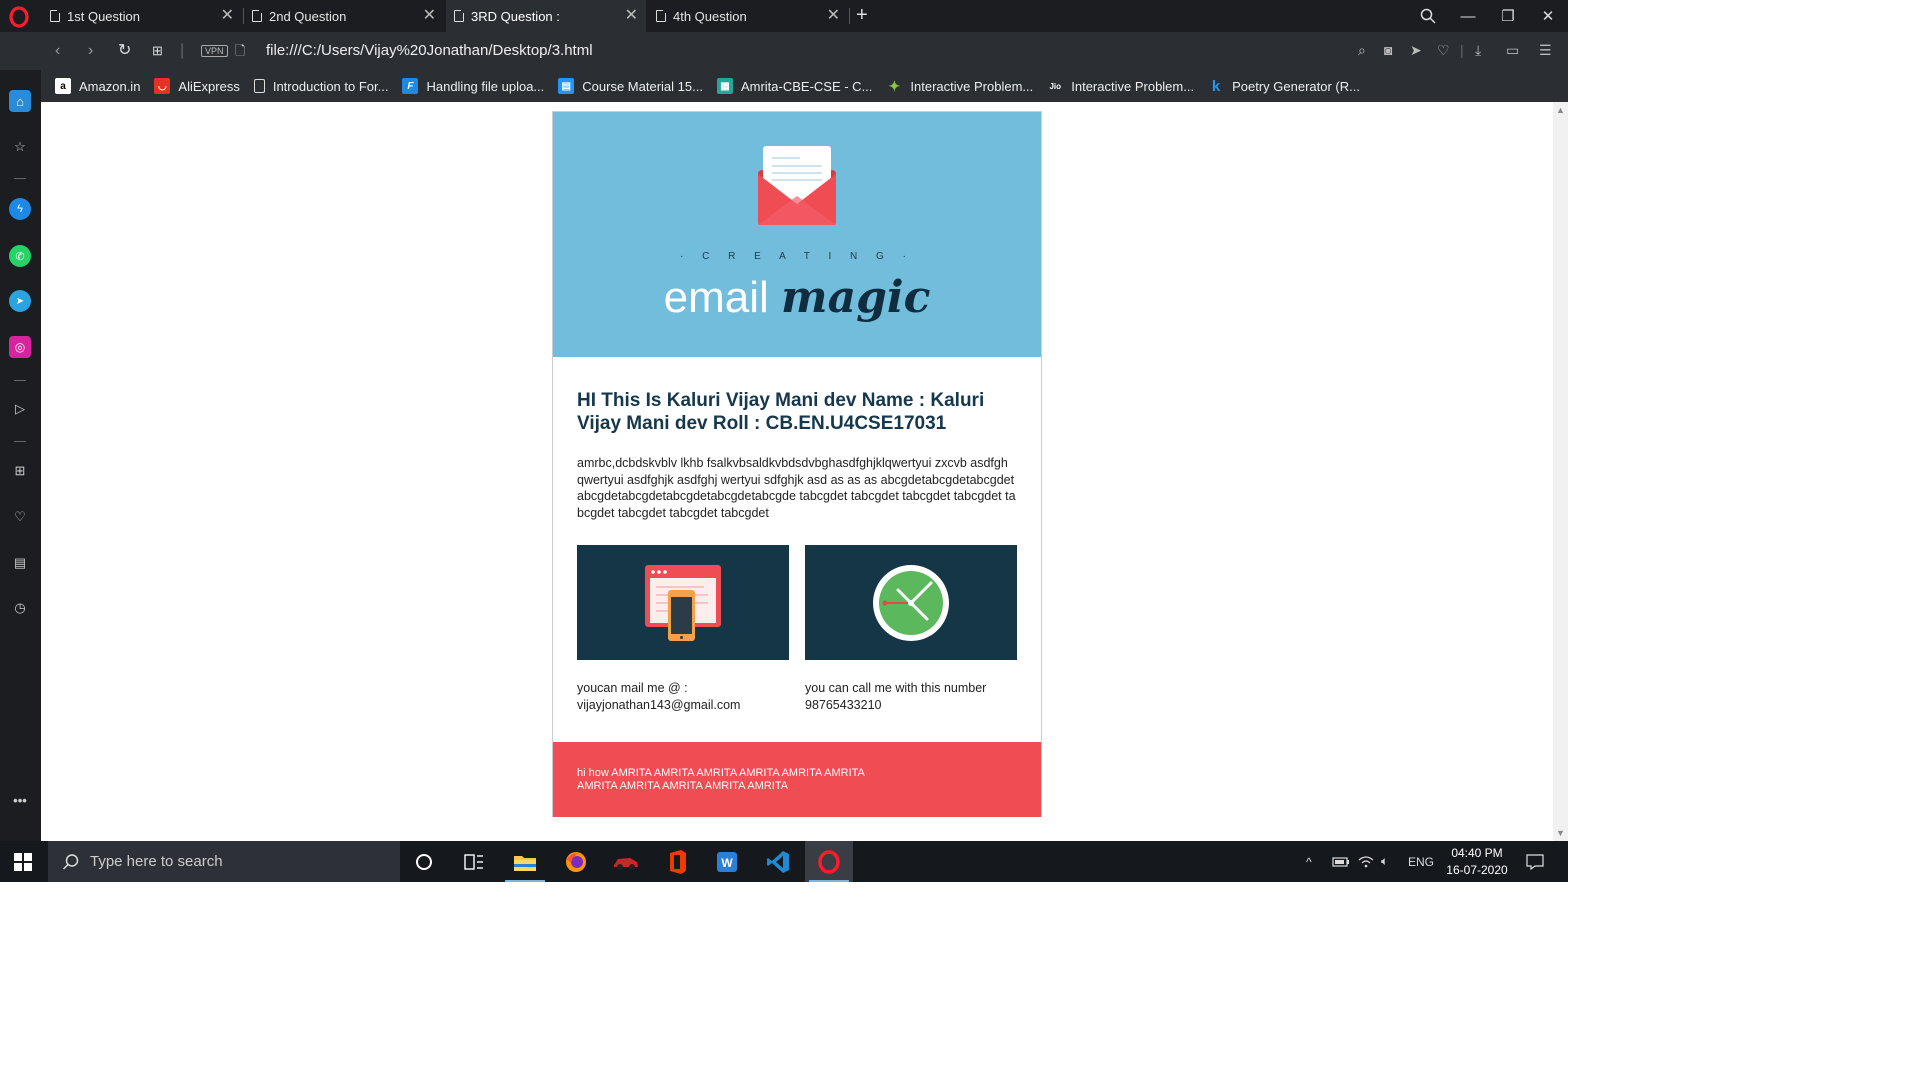  I want to click on search-tabs-icon, so click(1428, 16).